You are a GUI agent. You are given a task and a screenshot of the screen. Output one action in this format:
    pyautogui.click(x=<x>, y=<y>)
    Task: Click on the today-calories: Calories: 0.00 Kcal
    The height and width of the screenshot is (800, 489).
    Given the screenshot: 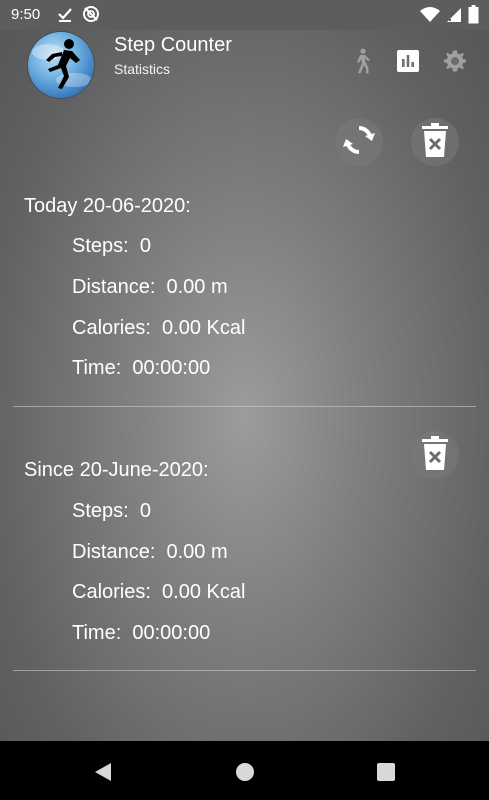 What is the action you would take?
    pyautogui.click(x=159, y=328)
    